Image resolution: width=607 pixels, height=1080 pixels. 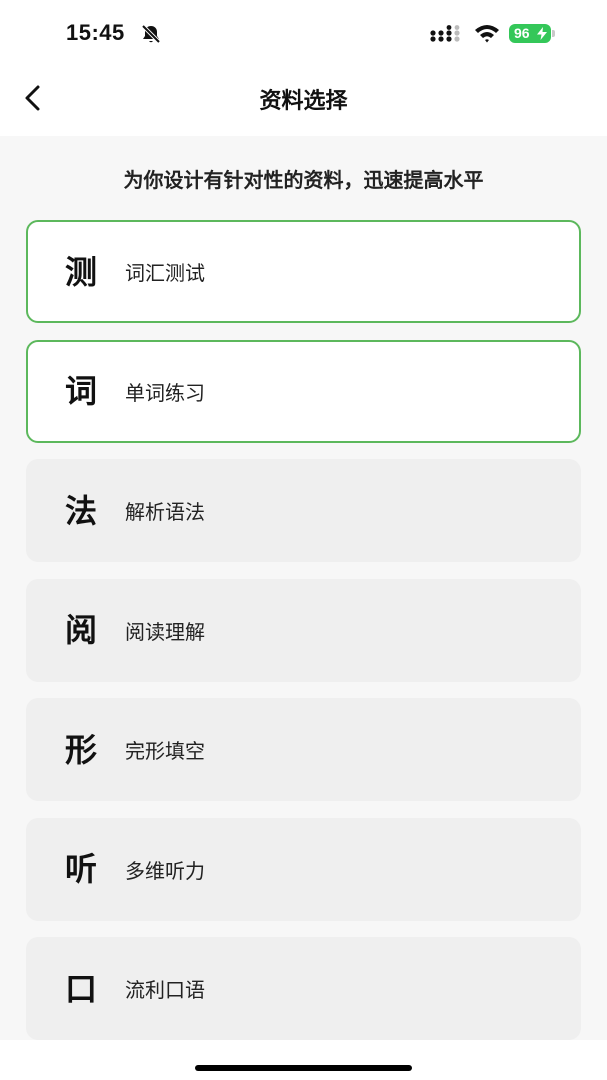 What do you see at coordinates (303, 68) in the screenshot?
I see `header-area: 15:45 96 资料选择` at bounding box center [303, 68].